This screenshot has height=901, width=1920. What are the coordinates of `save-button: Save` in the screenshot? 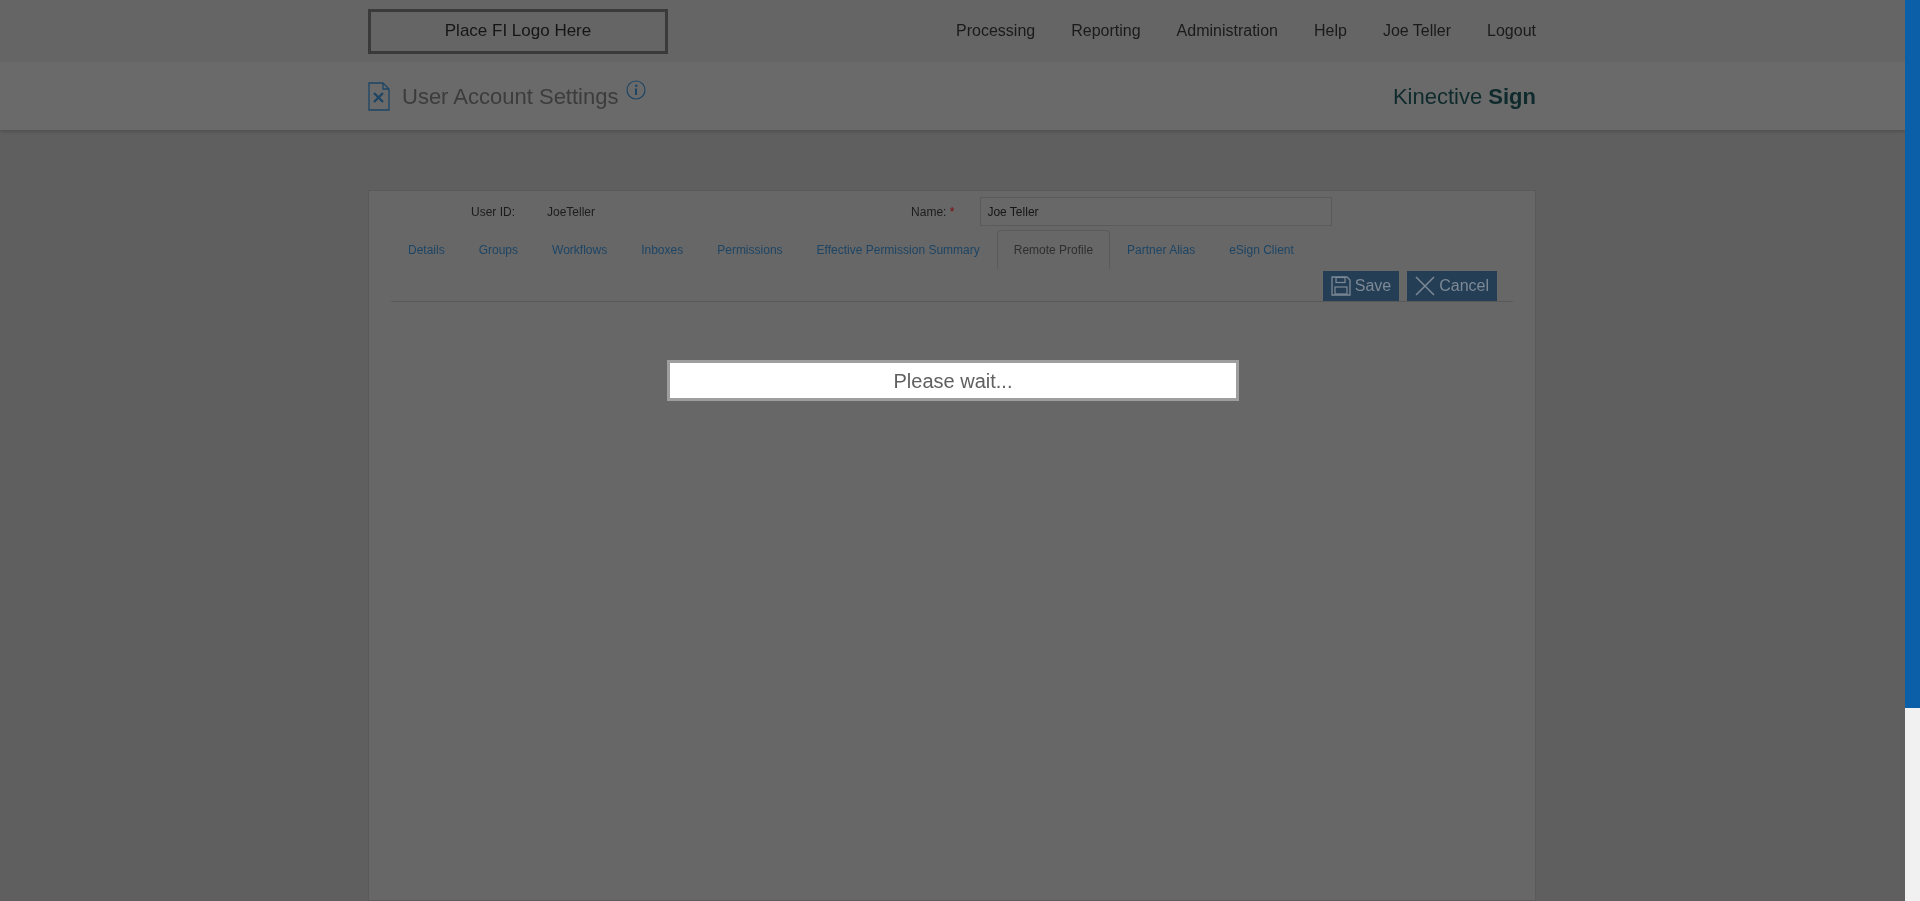 It's located at (1361, 286).